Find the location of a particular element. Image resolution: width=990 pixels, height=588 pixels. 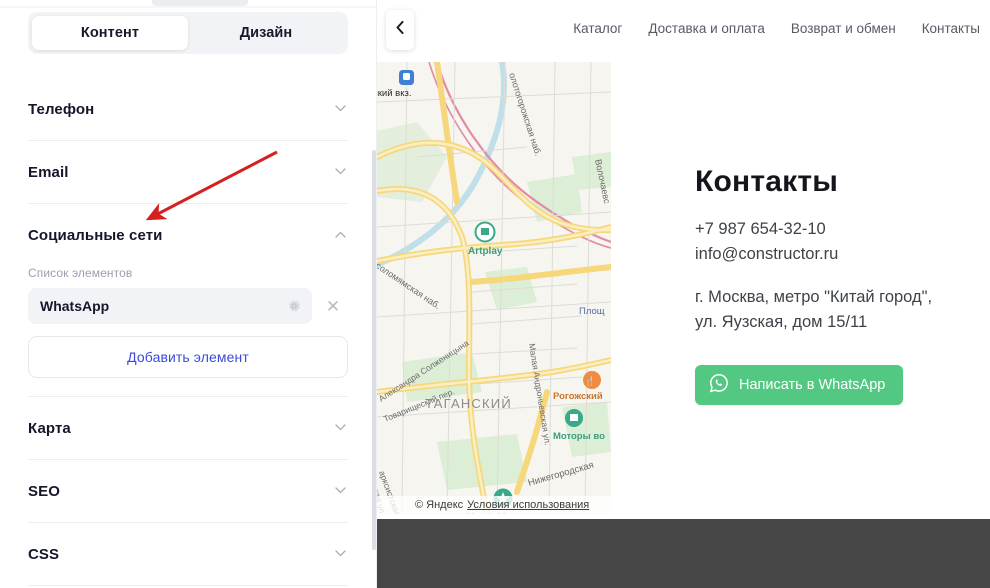

svg-text: Площ is located at coordinates (592, 311).